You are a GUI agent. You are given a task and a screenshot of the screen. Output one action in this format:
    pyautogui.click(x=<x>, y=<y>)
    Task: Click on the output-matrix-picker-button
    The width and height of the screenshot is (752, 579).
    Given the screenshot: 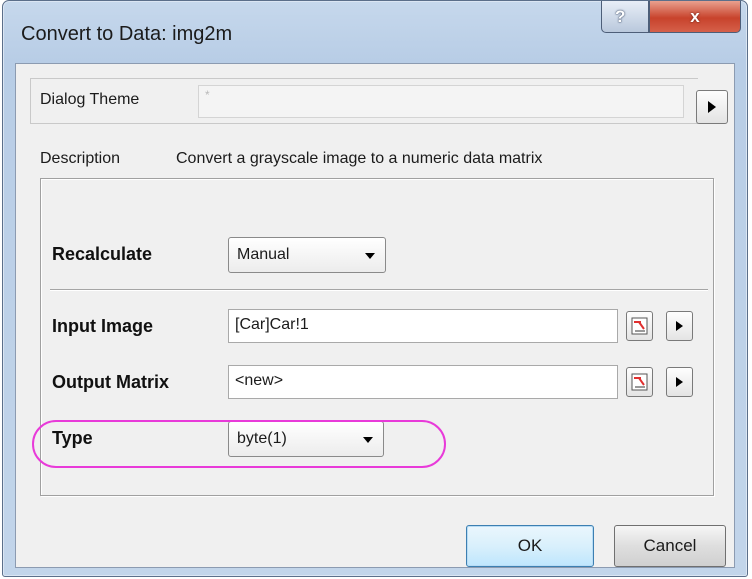 What is the action you would take?
    pyautogui.click(x=639, y=382)
    